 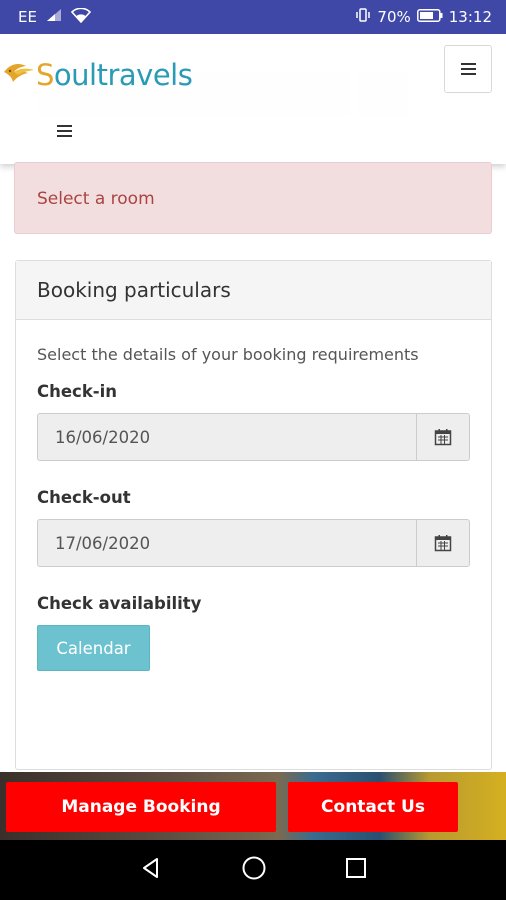 I want to click on system-nav-bar, so click(x=253, y=870).